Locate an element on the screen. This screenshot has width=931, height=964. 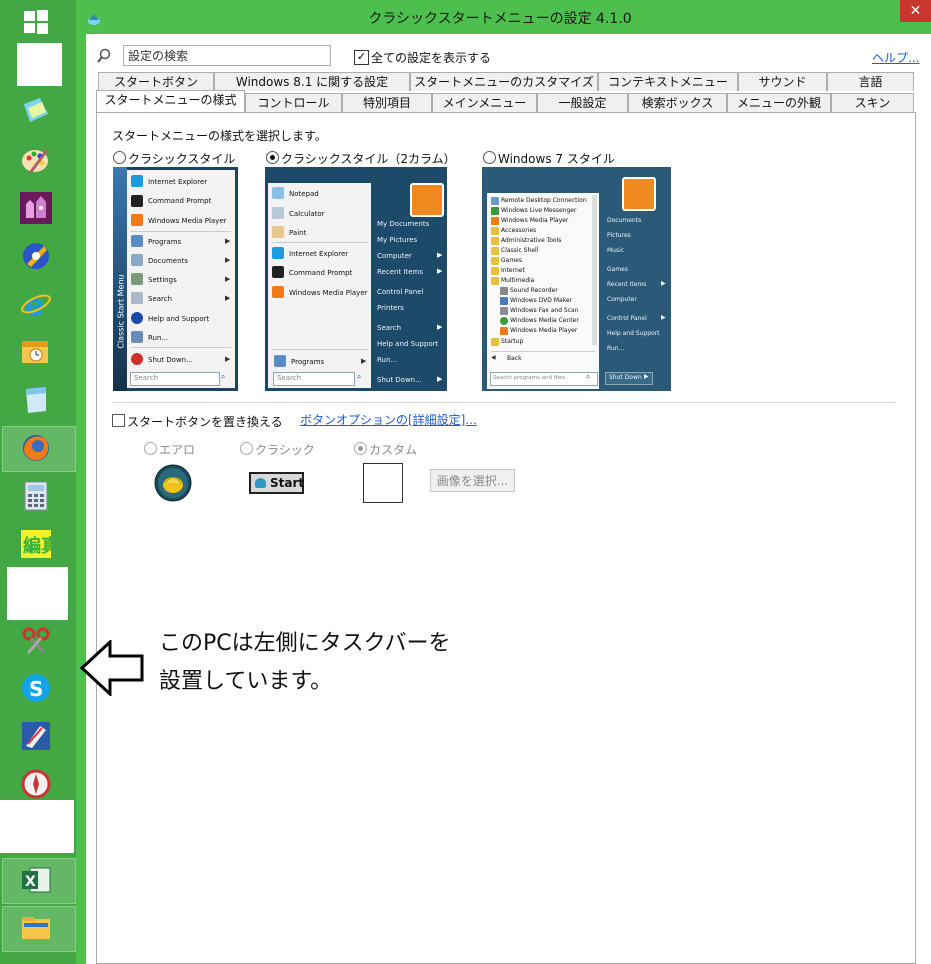
two-column-right-item: Printers is located at coordinates (390, 308).